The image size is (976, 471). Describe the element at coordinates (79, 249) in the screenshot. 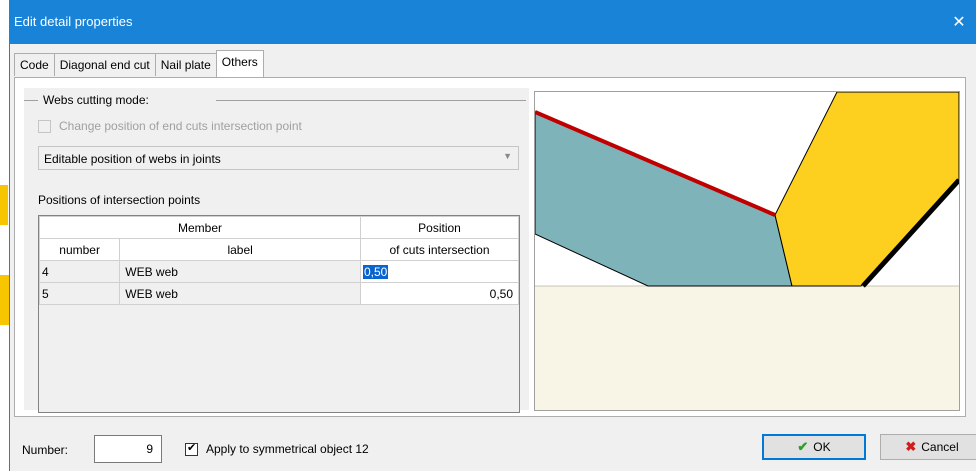

I see `number-header: number` at that location.